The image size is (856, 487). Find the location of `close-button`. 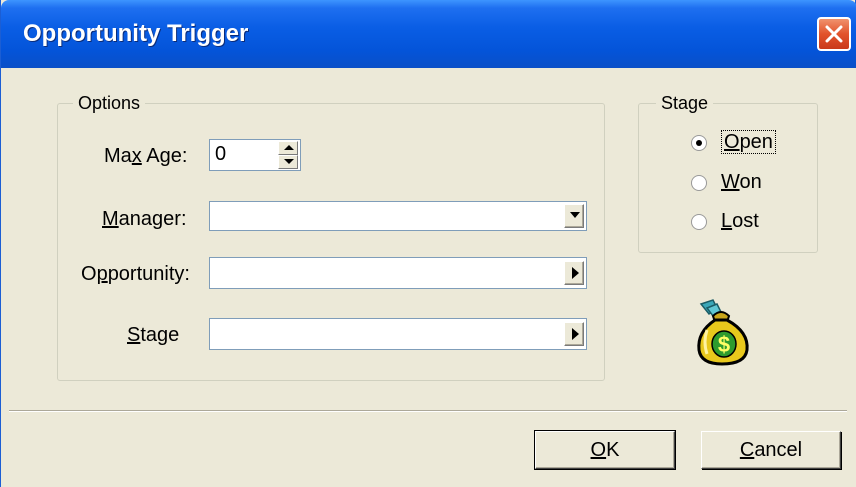

close-button is located at coordinates (834, 34).